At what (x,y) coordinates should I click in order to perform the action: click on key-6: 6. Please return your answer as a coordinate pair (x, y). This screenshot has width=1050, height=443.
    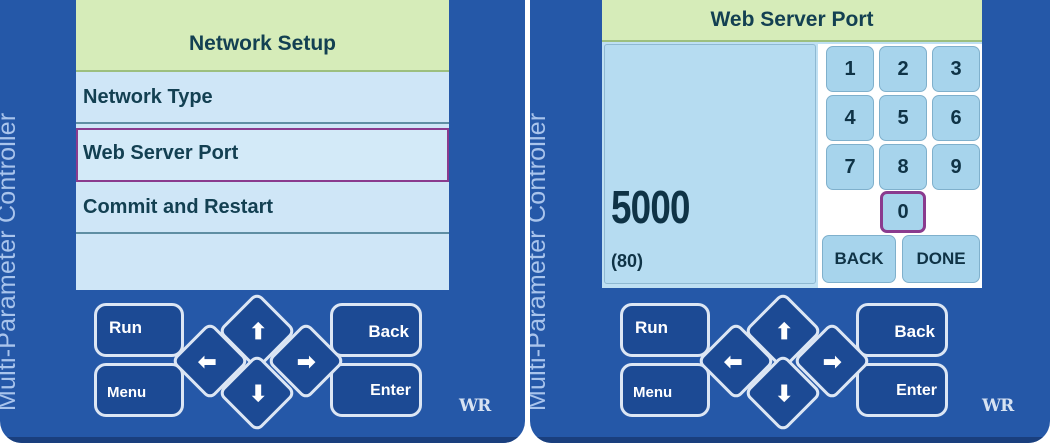
    Looking at the image, I should click on (956, 118).